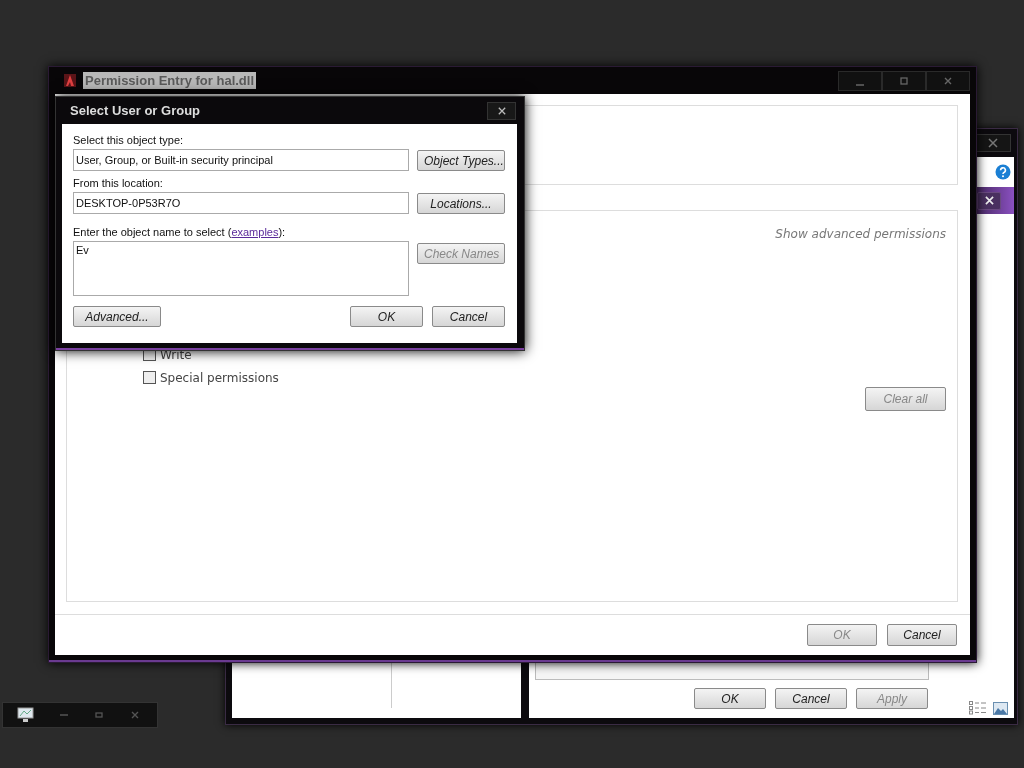 This screenshot has width=1024, height=768. Describe the element at coordinates (978, 708) in the screenshot. I see `list-view-icon` at that location.